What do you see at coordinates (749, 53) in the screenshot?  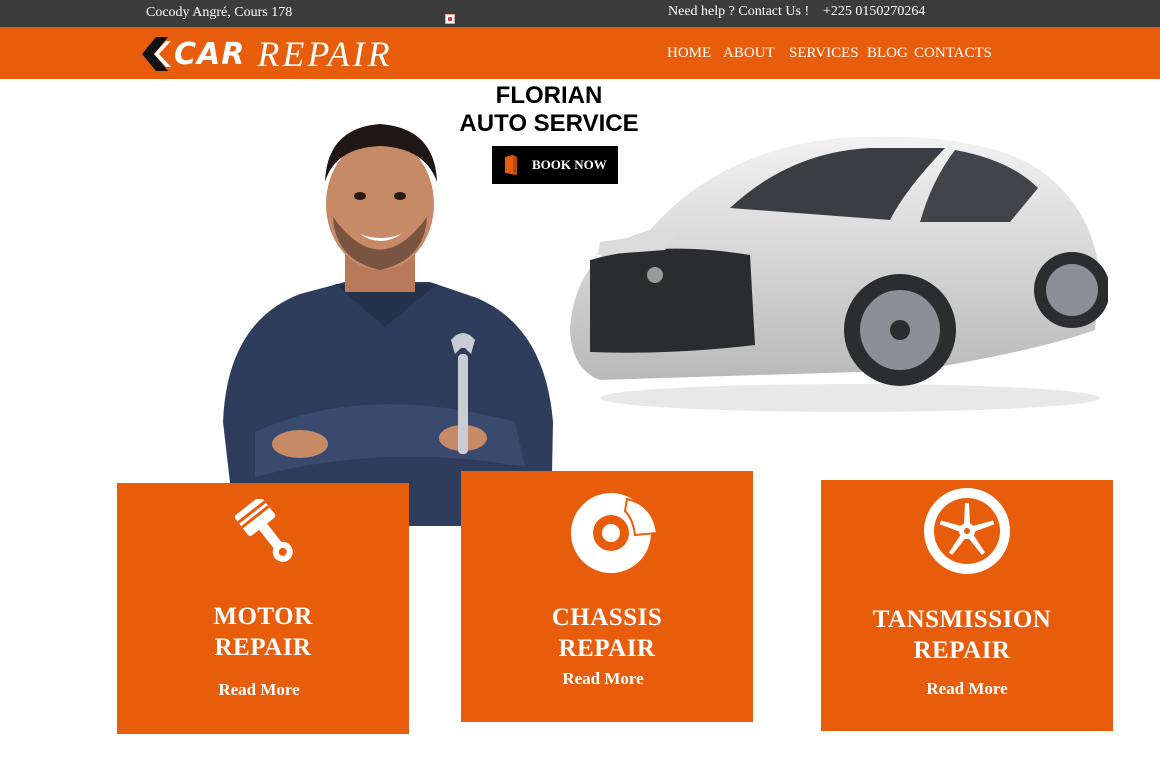 I see `nav-about: ABOUT` at bounding box center [749, 53].